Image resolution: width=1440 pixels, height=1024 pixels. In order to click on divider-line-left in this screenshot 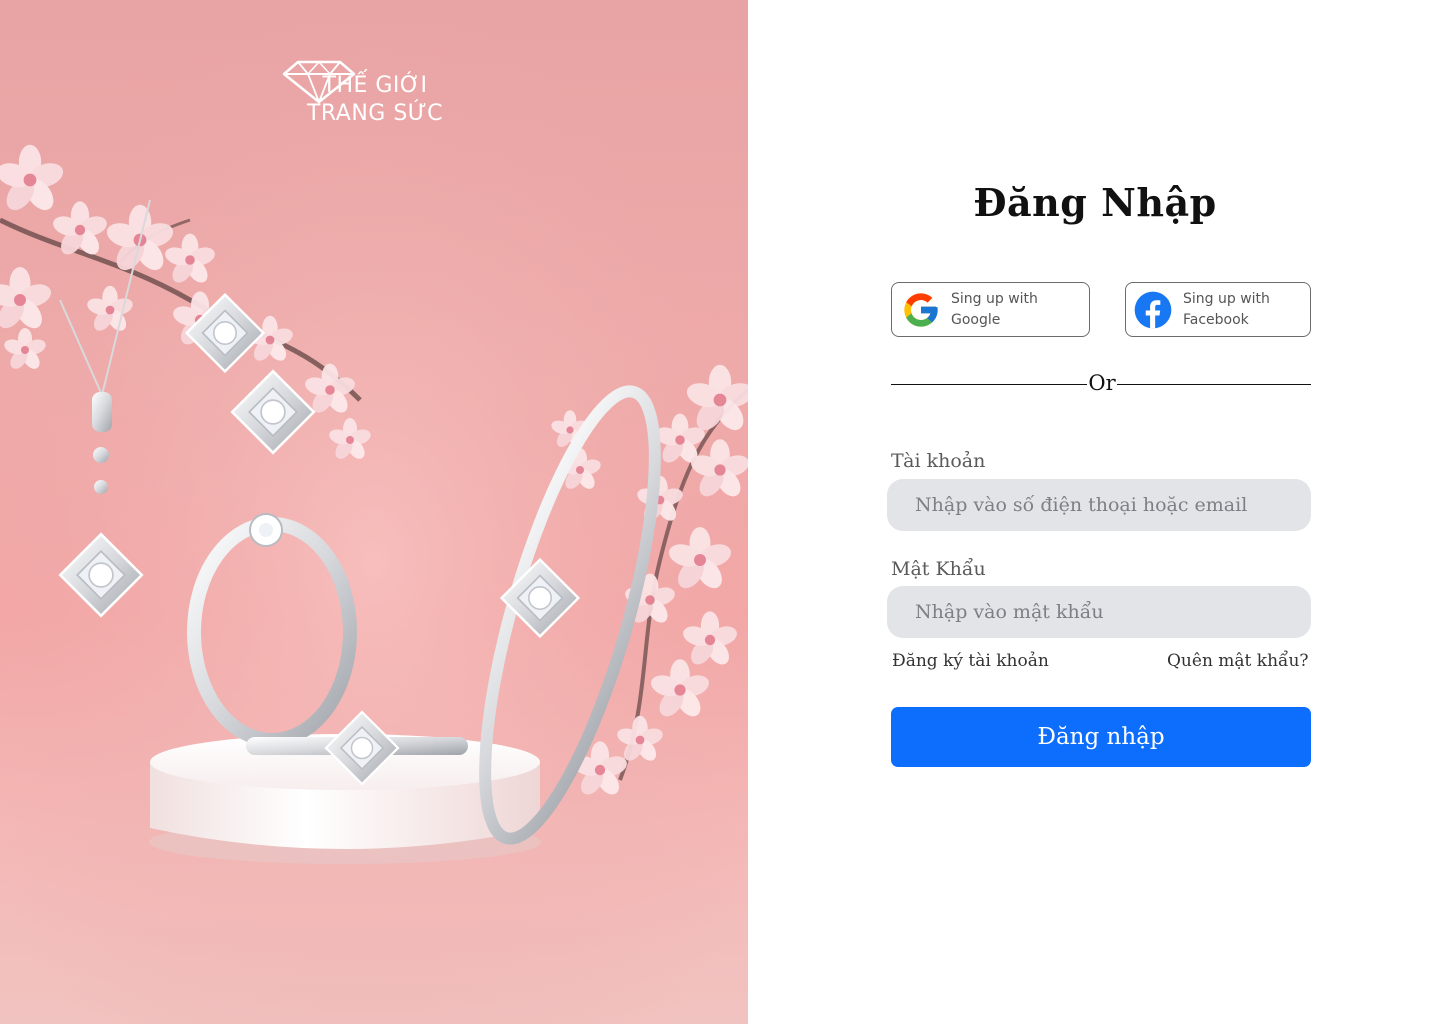, I will do `click(989, 384)`.